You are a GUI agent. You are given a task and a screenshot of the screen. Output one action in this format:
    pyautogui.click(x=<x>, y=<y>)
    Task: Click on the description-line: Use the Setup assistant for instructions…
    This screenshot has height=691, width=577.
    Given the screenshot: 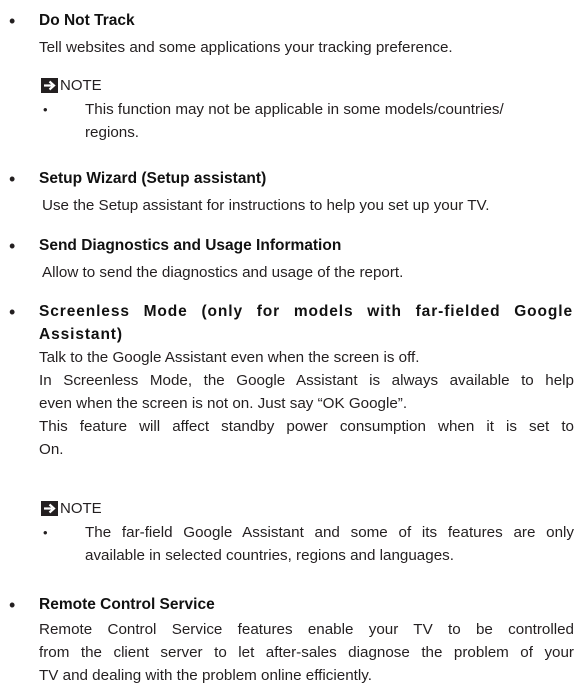 What is the action you would take?
    pyautogui.click(x=266, y=205)
    